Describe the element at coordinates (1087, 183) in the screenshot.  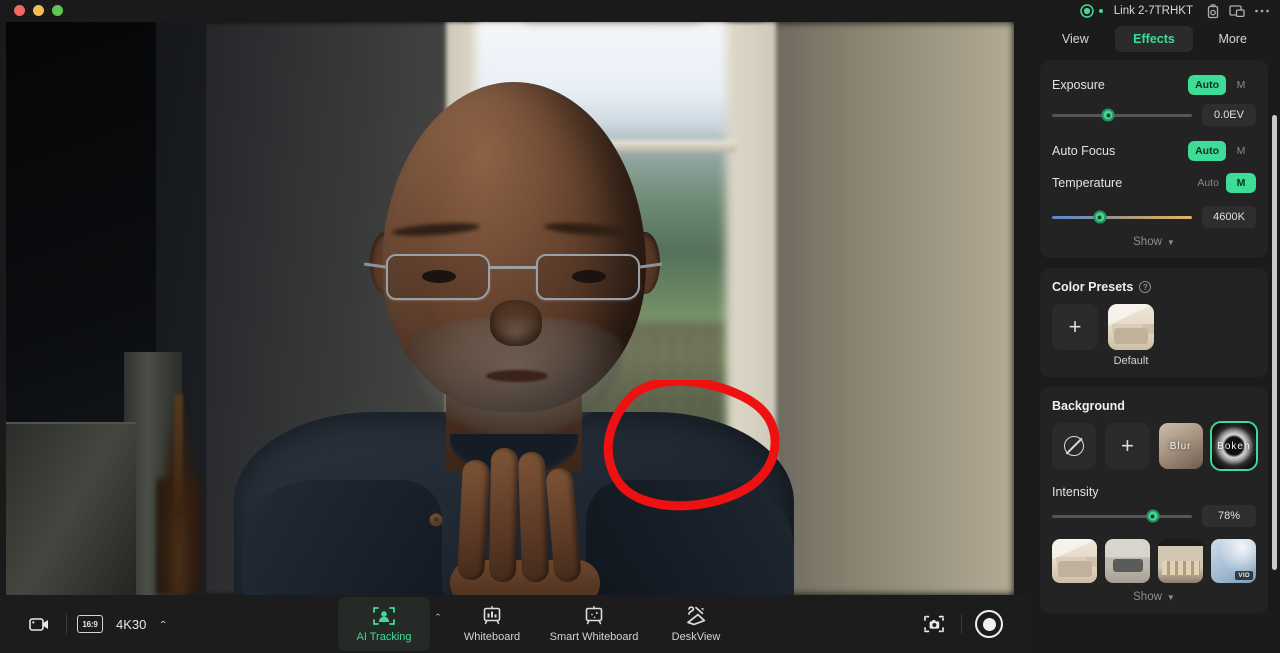
I see `temperature-label: Temperature` at that location.